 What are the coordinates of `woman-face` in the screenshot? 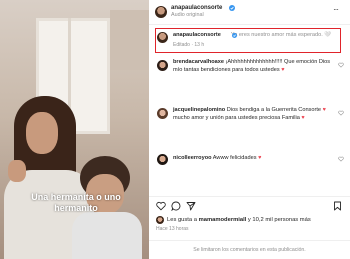 It's located at (42, 133).